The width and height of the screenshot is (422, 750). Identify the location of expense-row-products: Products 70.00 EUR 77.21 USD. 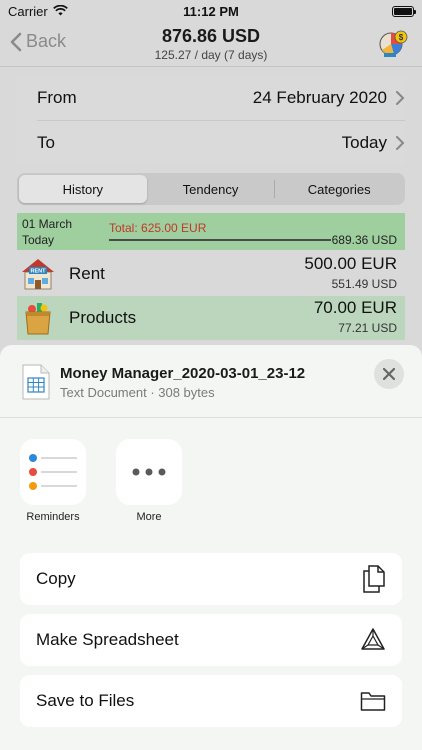
(211, 318).